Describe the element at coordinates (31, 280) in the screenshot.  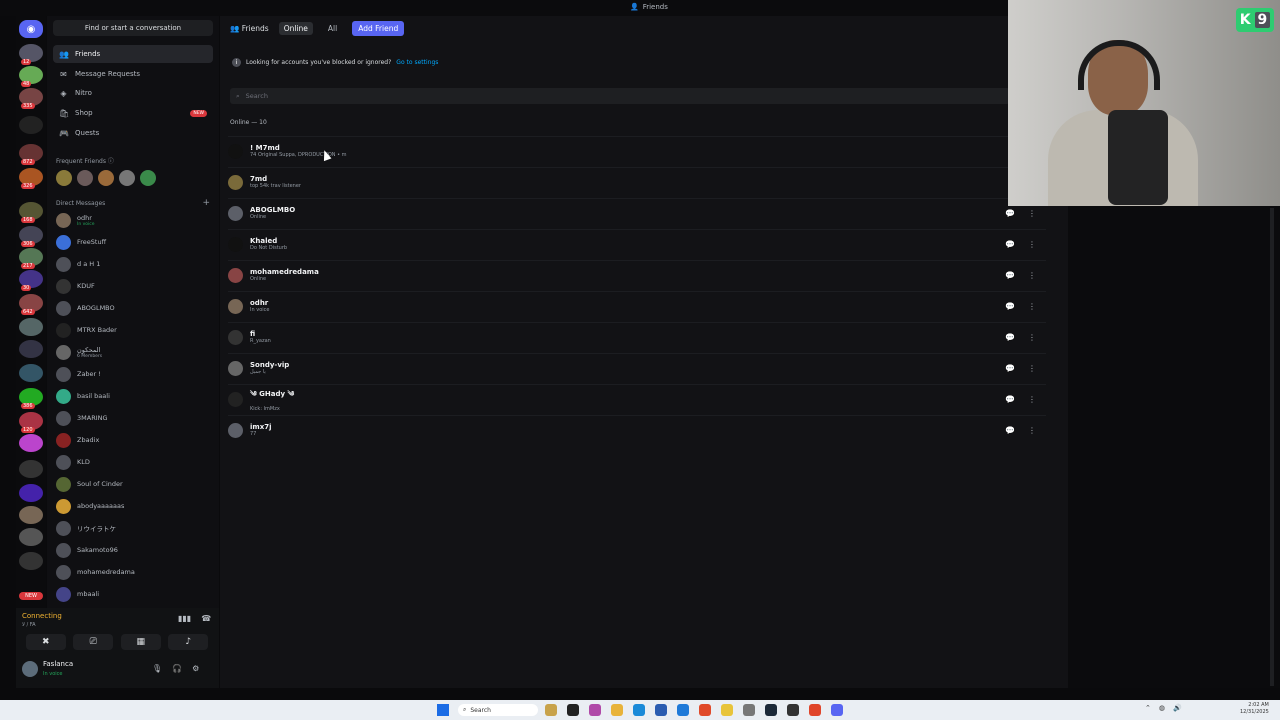
I see `server-icon: 30` at that location.